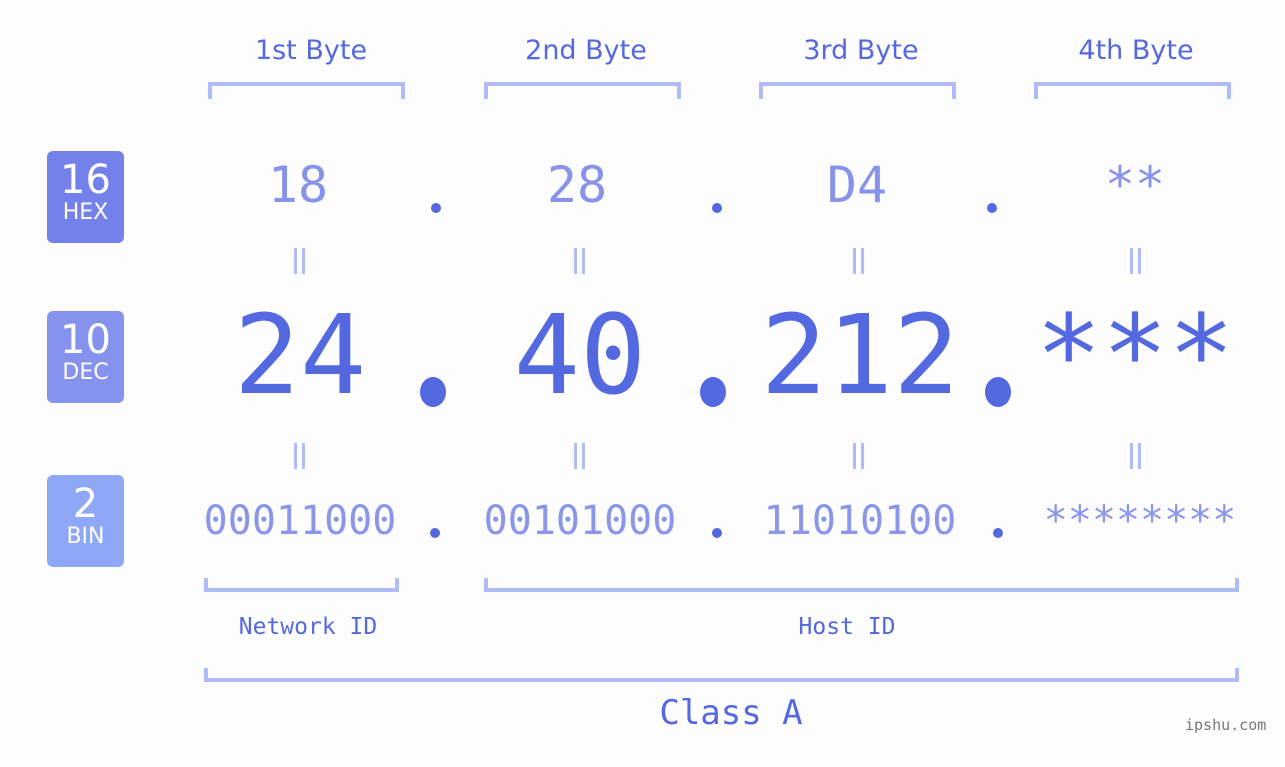 The width and height of the screenshot is (1285, 767). Describe the element at coordinates (586, 50) in the screenshot. I see `byte-header-2: 2nd Byte` at that location.